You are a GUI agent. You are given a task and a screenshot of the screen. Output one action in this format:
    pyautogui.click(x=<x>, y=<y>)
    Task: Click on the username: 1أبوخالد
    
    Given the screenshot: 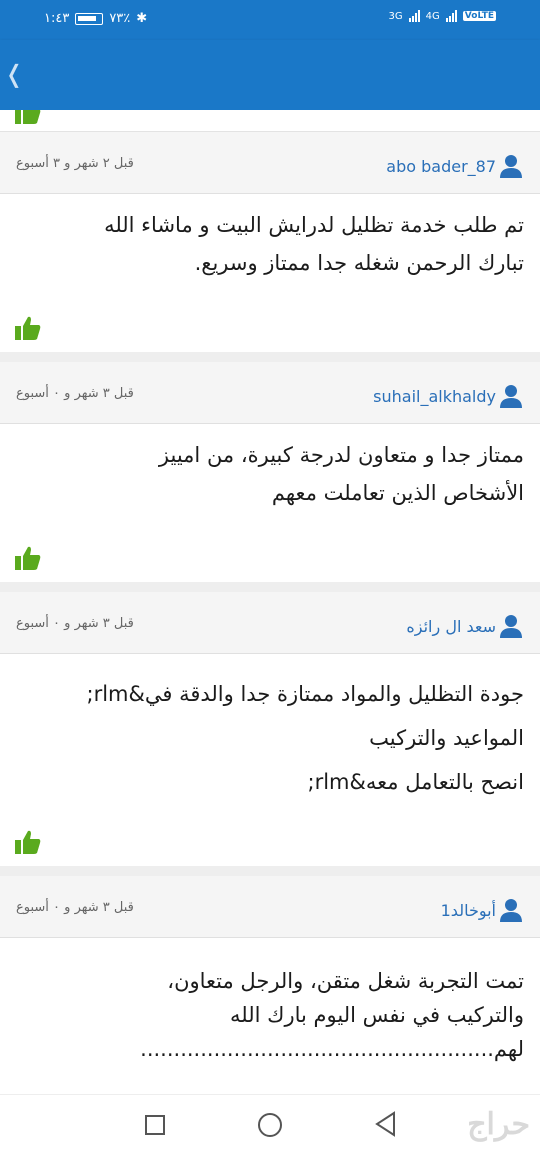 What is the action you would take?
    pyautogui.click(x=468, y=910)
    